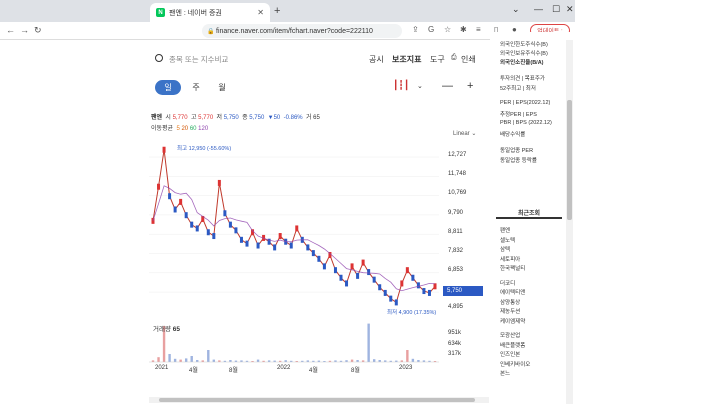 The height and width of the screenshot is (404, 720). I want to click on maximize-icon: ☐, so click(556, 9).